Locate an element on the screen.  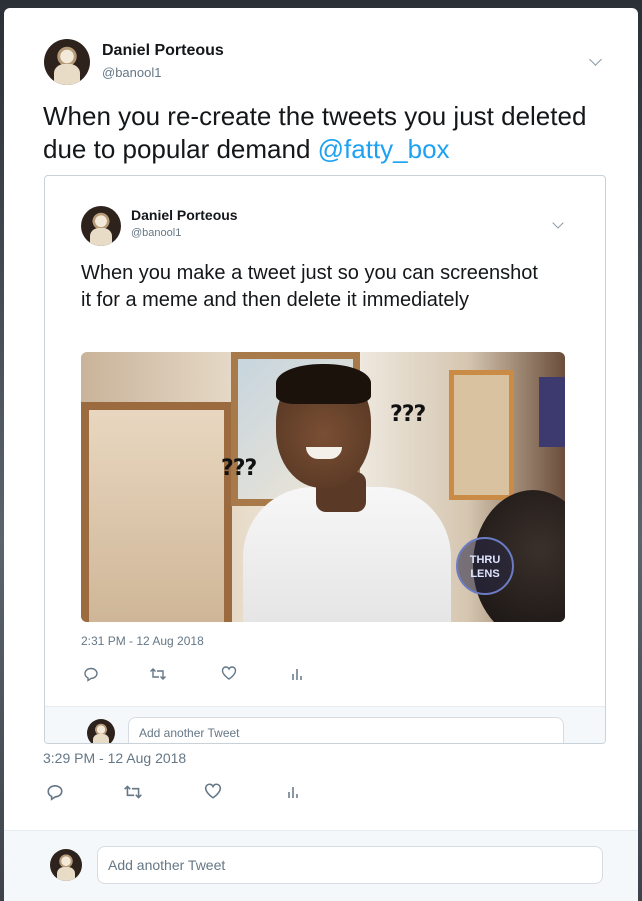
question-marks-right: ??? is located at coordinates (408, 414).